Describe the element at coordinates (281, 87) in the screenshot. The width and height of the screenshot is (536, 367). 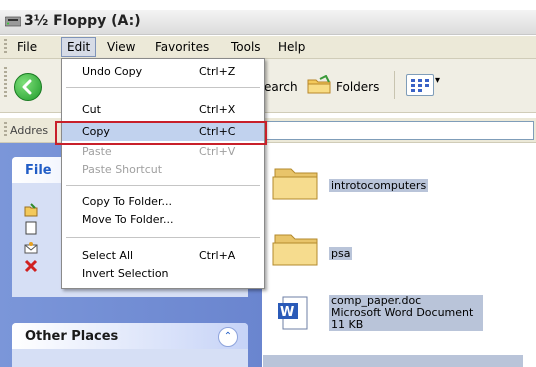
I see `search-button-label: earch` at that location.